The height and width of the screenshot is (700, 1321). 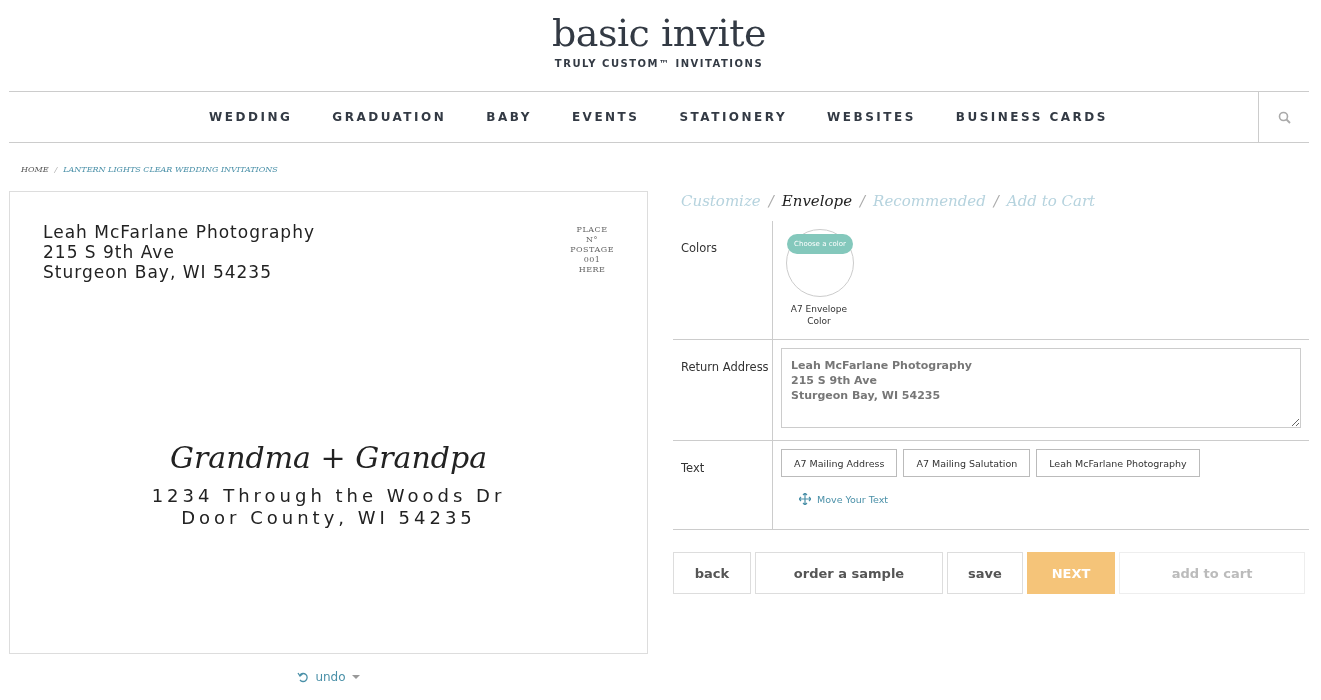 I want to click on return-address-line: Sturgeon Bay, WI 54235, so click(x=158, y=272).